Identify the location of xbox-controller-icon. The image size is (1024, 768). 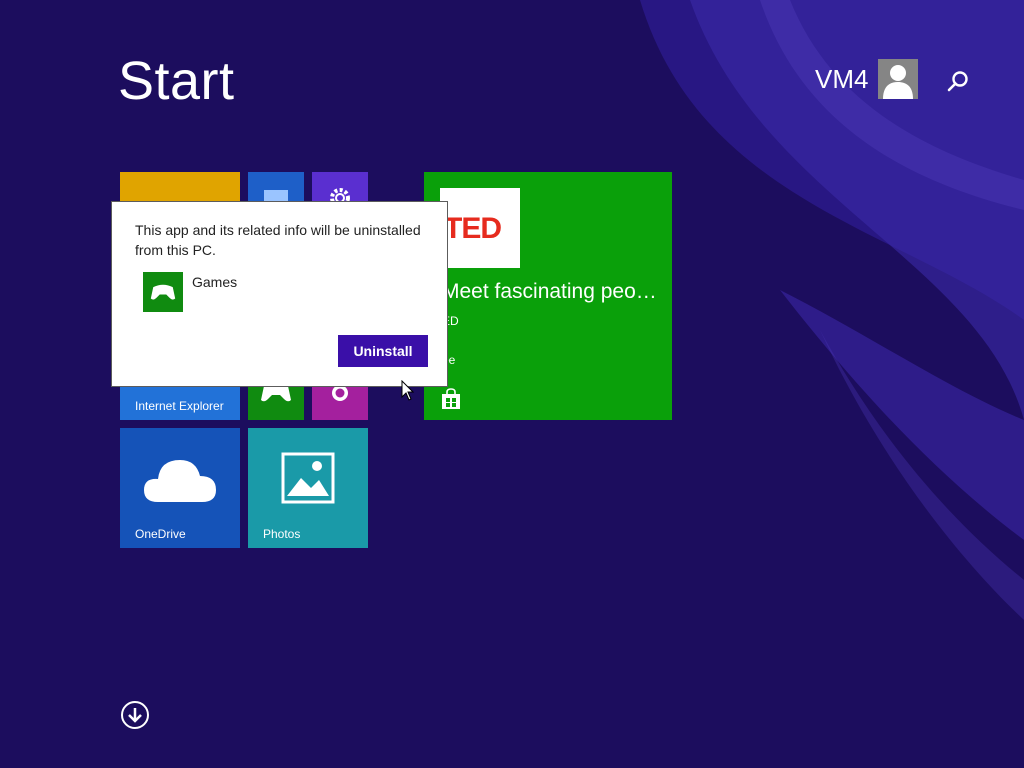
(163, 292).